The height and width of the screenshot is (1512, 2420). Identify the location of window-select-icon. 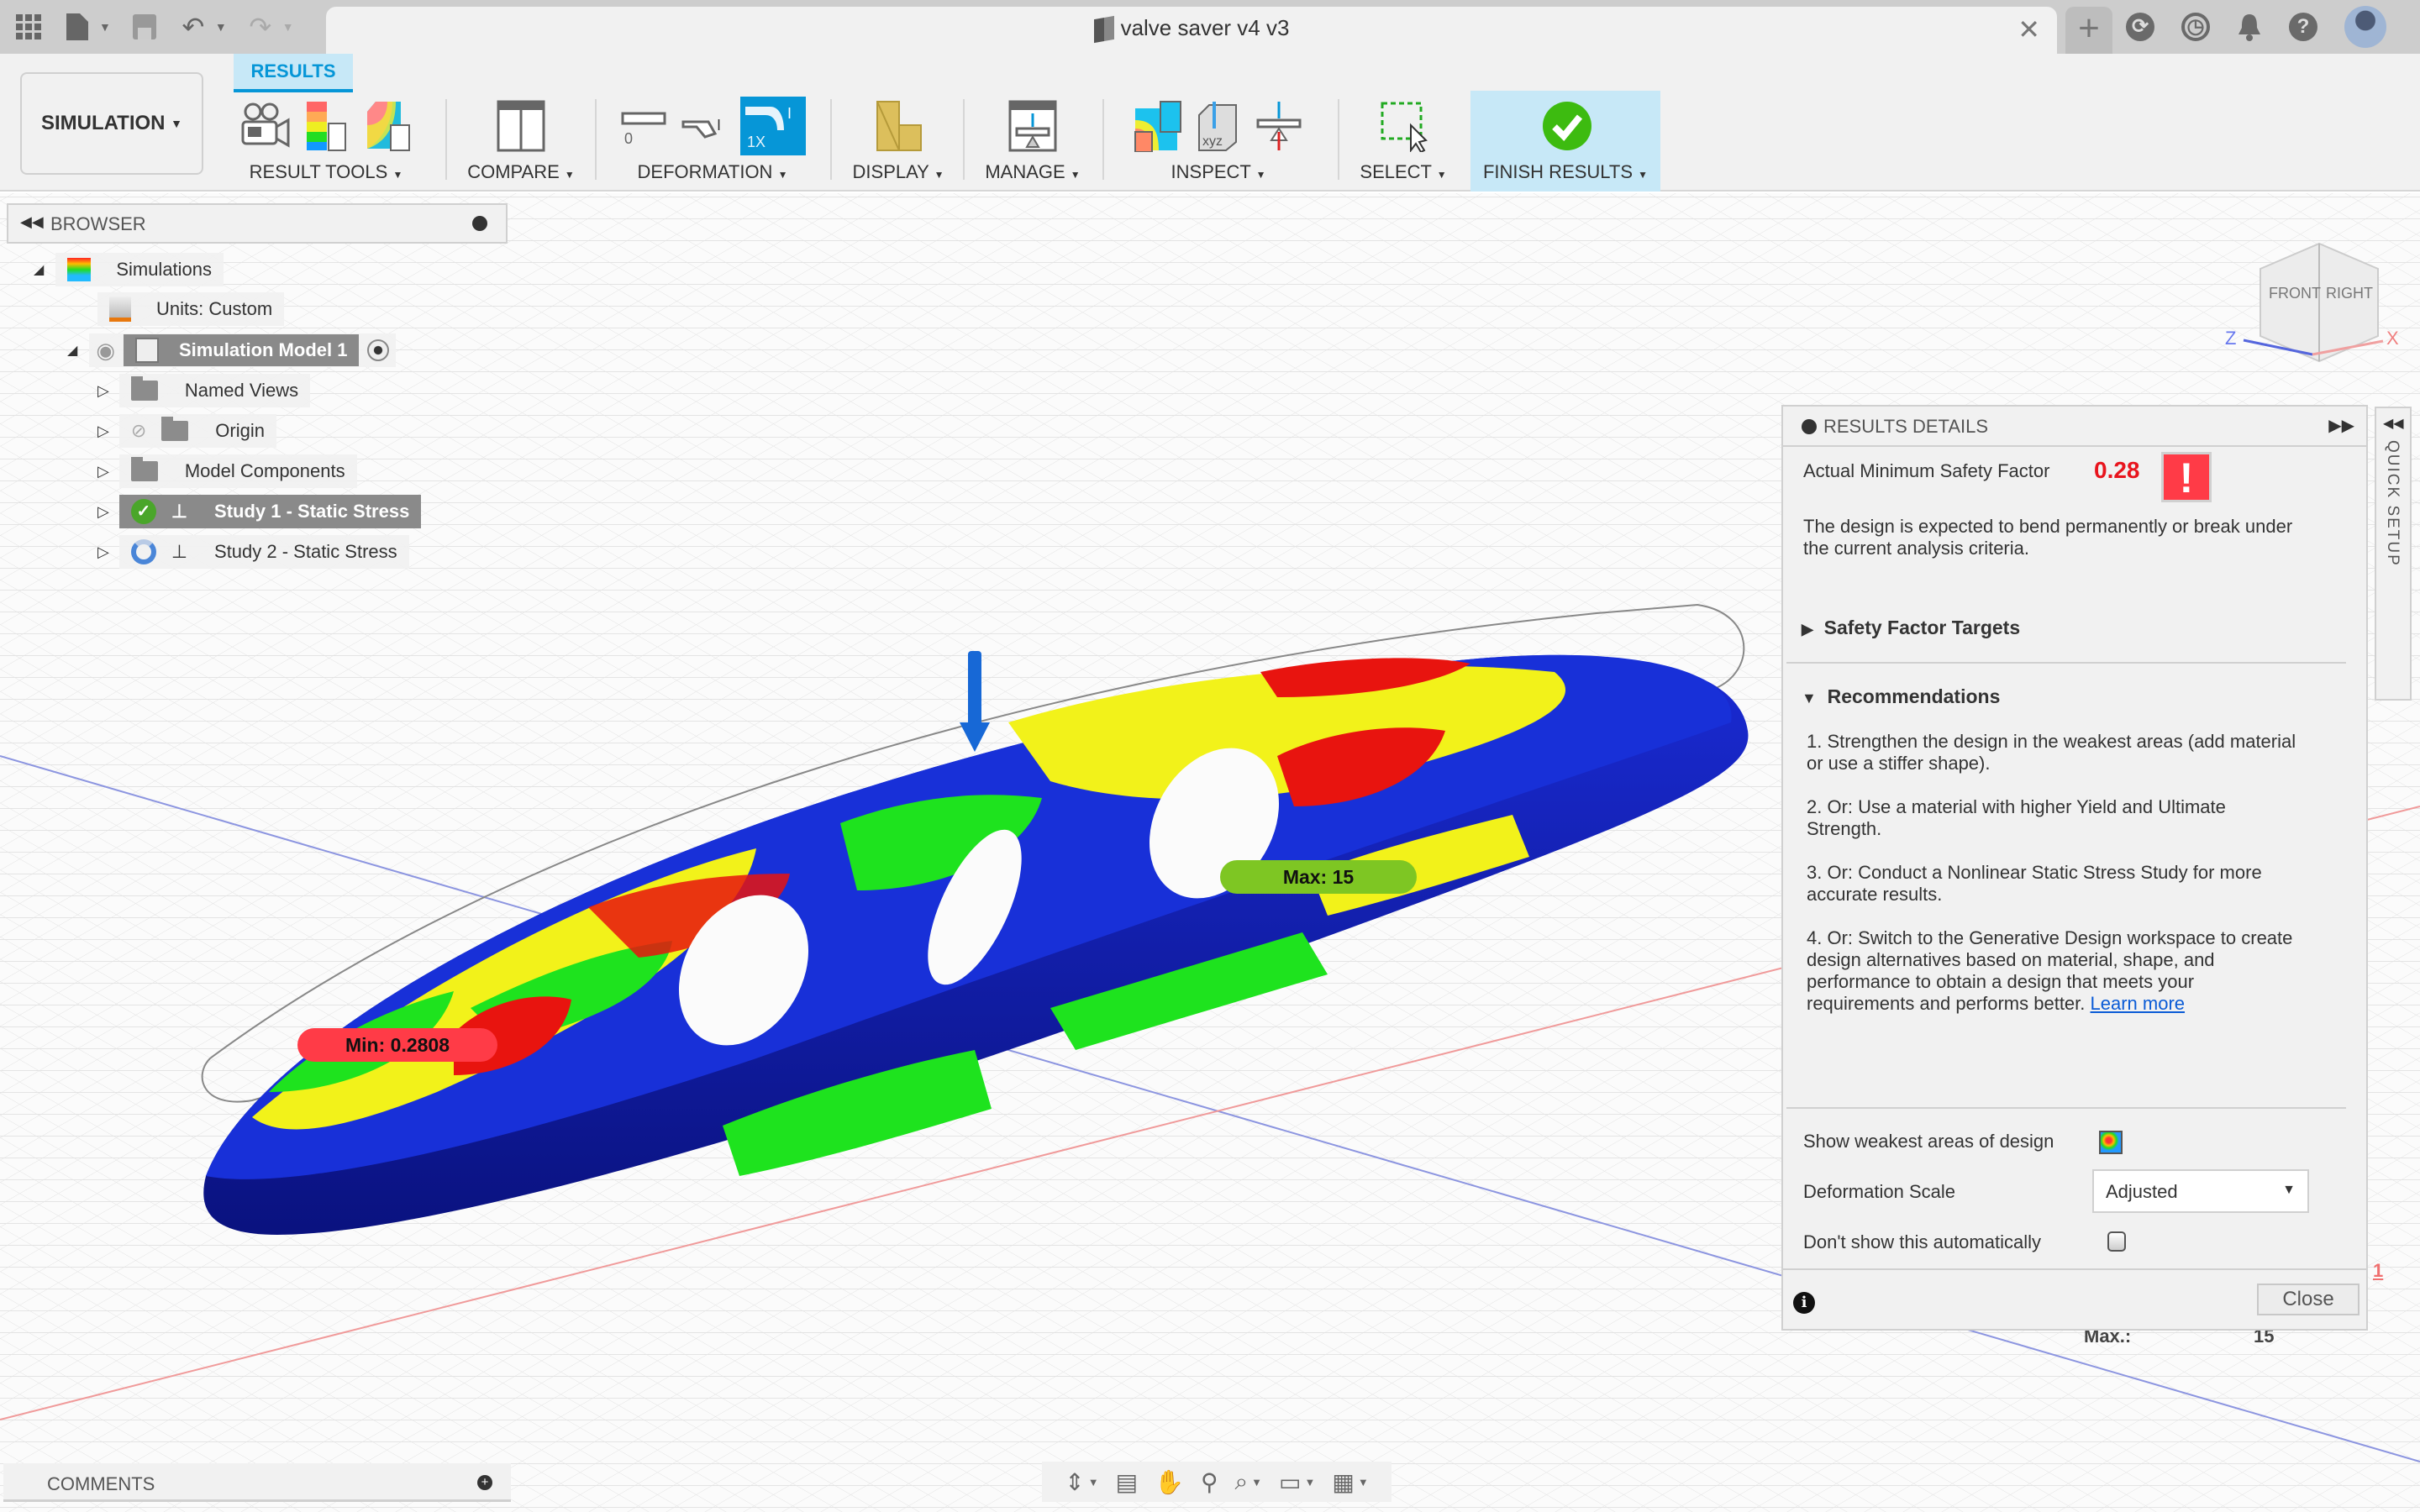
(1404, 127).